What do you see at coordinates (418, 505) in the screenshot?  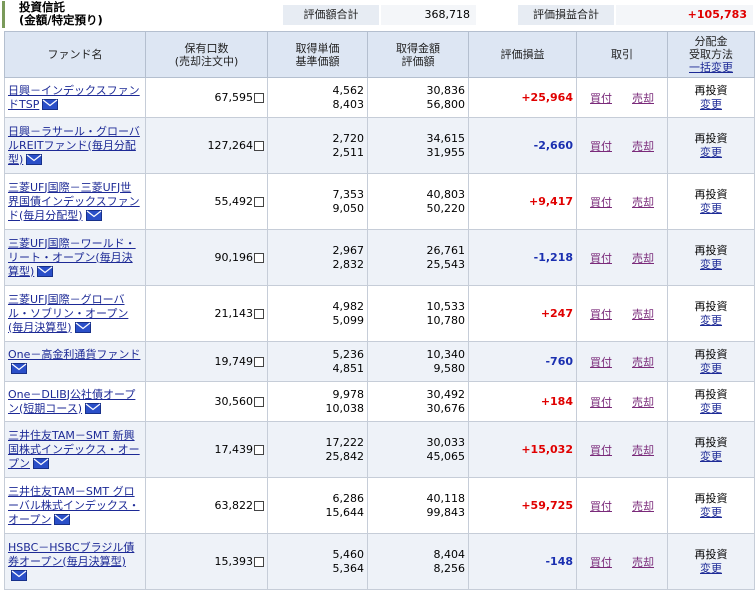 I see `amount-cell: 40,118 99,843` at bounding box center [418, 505].